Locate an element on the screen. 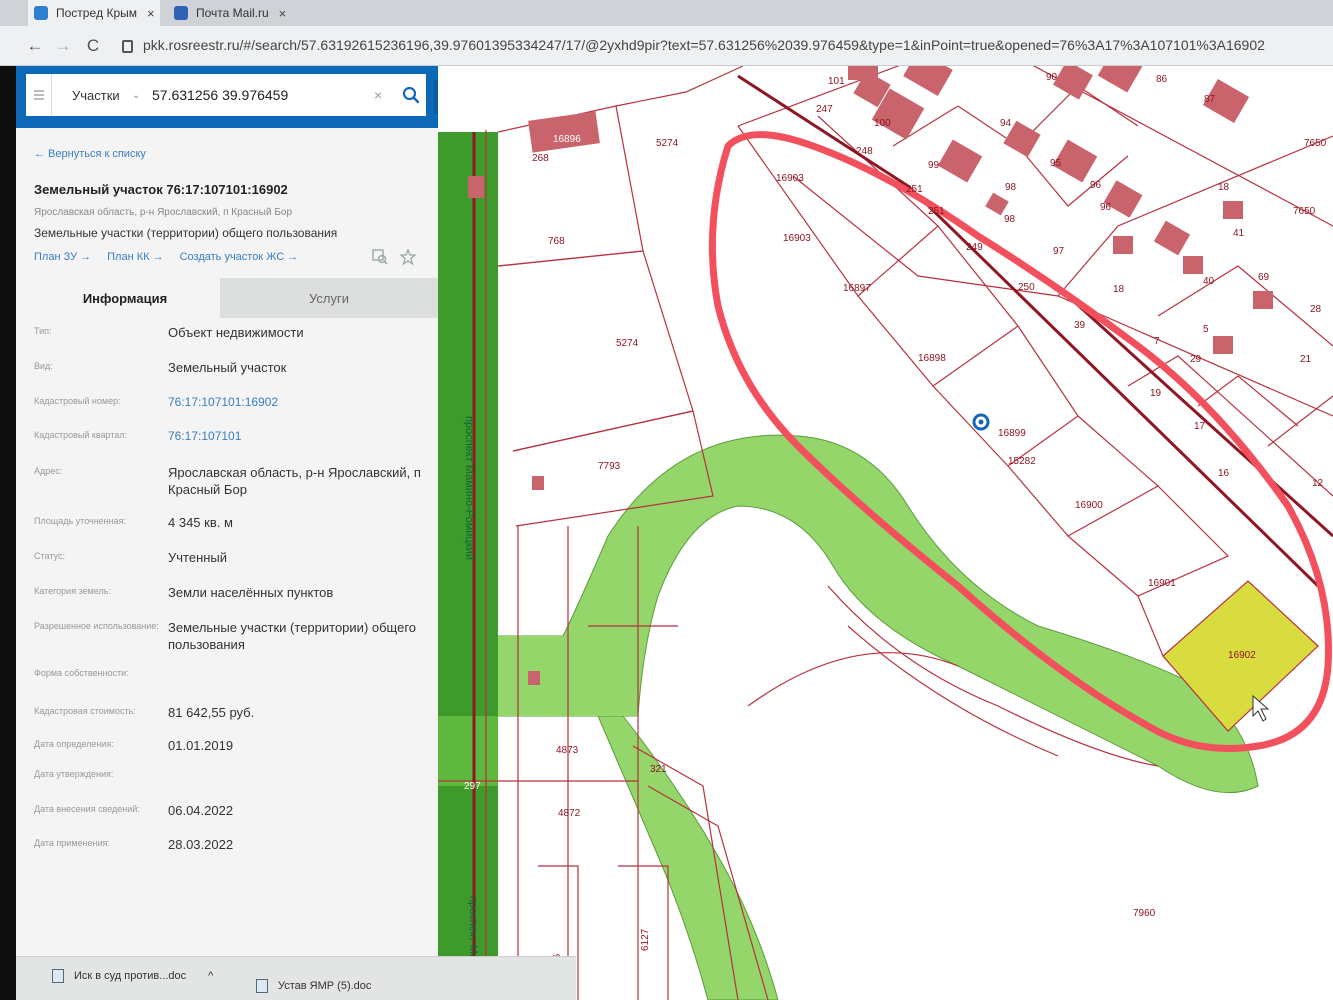 This screenshot has width=1333, height=1000. parcel-label: 12 is located at coordinates (1318, 483).